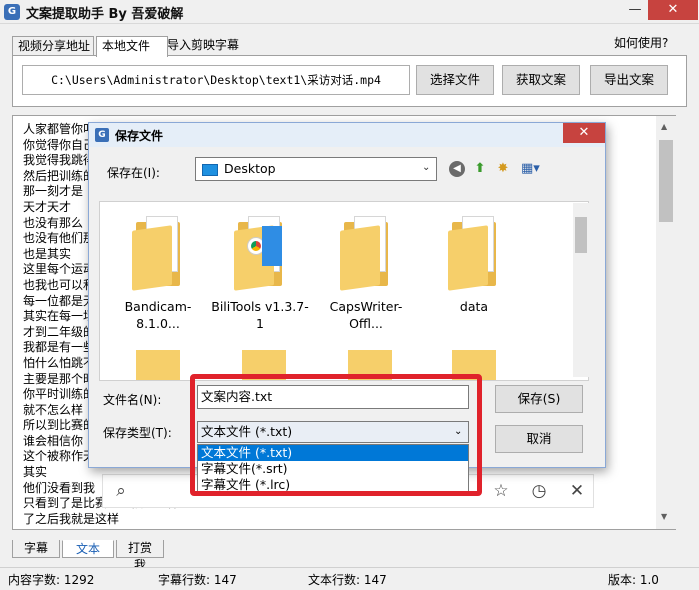 The image size is (699, 590). I want to click on window-title: 文案提取助手 By 吾爱破解, so click(105, 14).